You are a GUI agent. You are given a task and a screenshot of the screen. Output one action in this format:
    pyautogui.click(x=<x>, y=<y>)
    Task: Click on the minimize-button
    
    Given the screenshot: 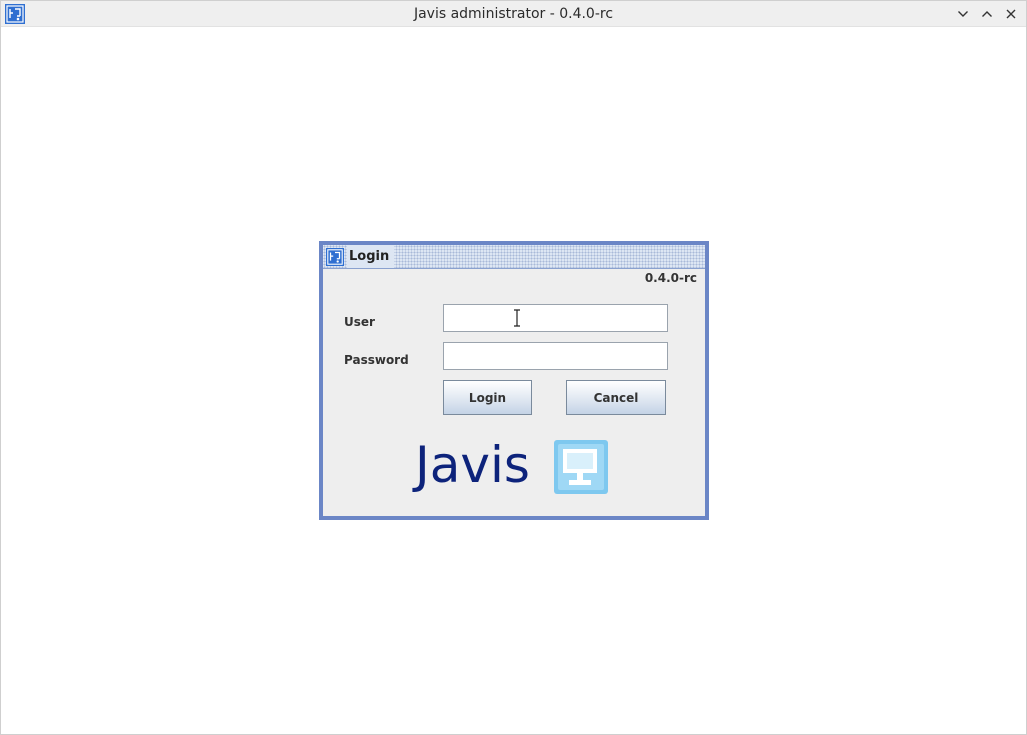 What is the action you would take?
    pyautogui.click(x=963, y=14)
    